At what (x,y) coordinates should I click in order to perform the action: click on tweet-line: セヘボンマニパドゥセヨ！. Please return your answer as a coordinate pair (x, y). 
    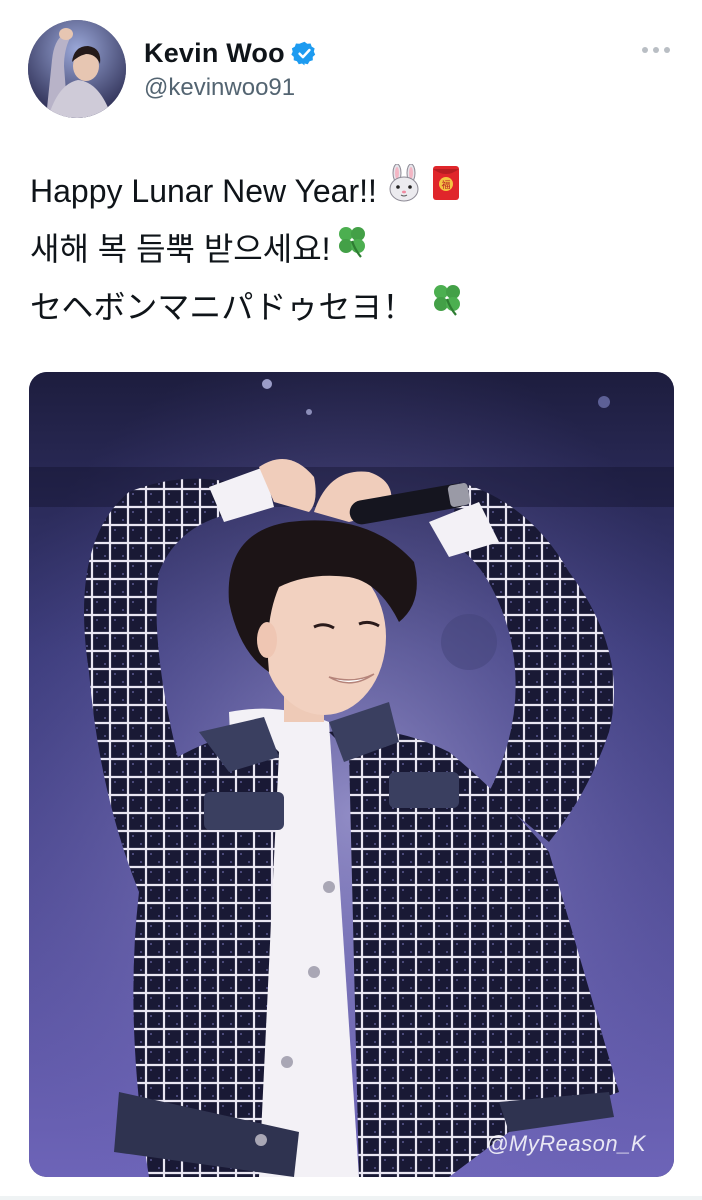
    Looking at the image, I should click on (350, 307).